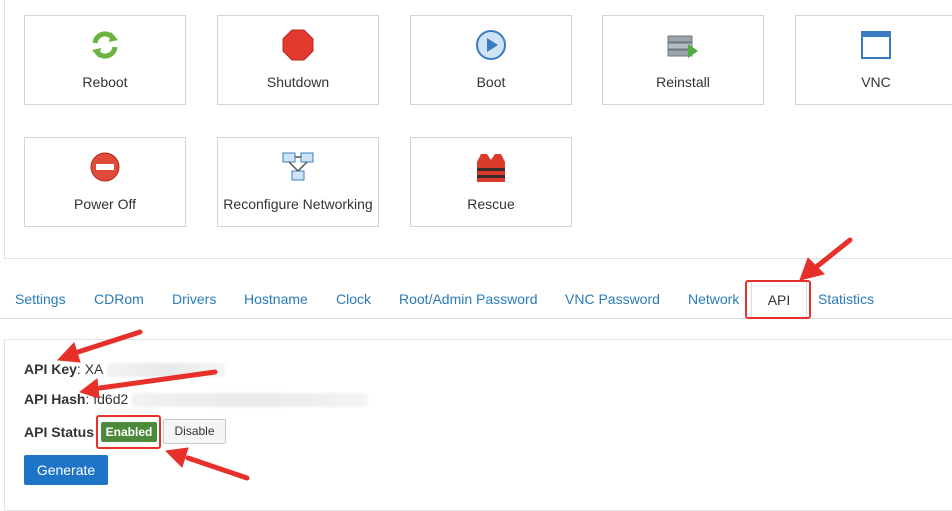 Image resolution: width=952 pixels, height=511 pixels. Describe the element at coordinates (491, 45) in the screenshot. I see `boot-icon` at that location.